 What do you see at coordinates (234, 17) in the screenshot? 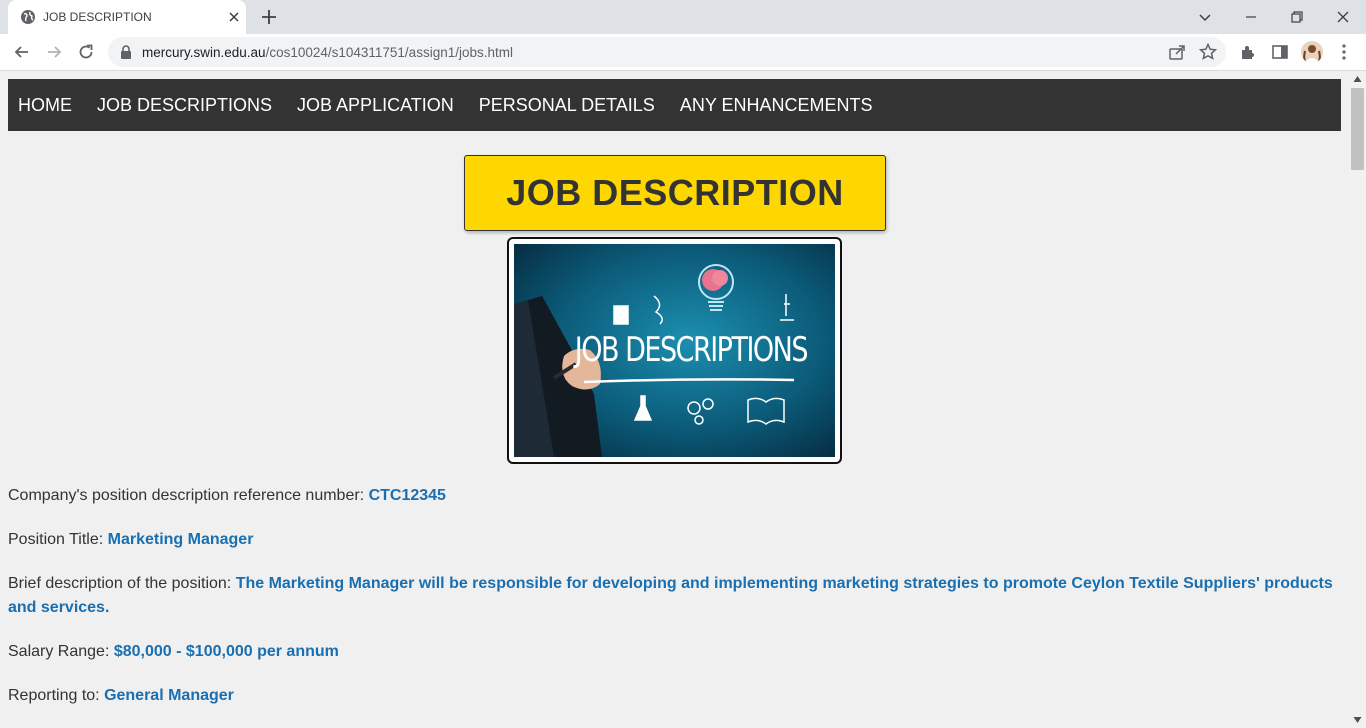
I see `close-tab-icon` at bounding box center [234, 17].